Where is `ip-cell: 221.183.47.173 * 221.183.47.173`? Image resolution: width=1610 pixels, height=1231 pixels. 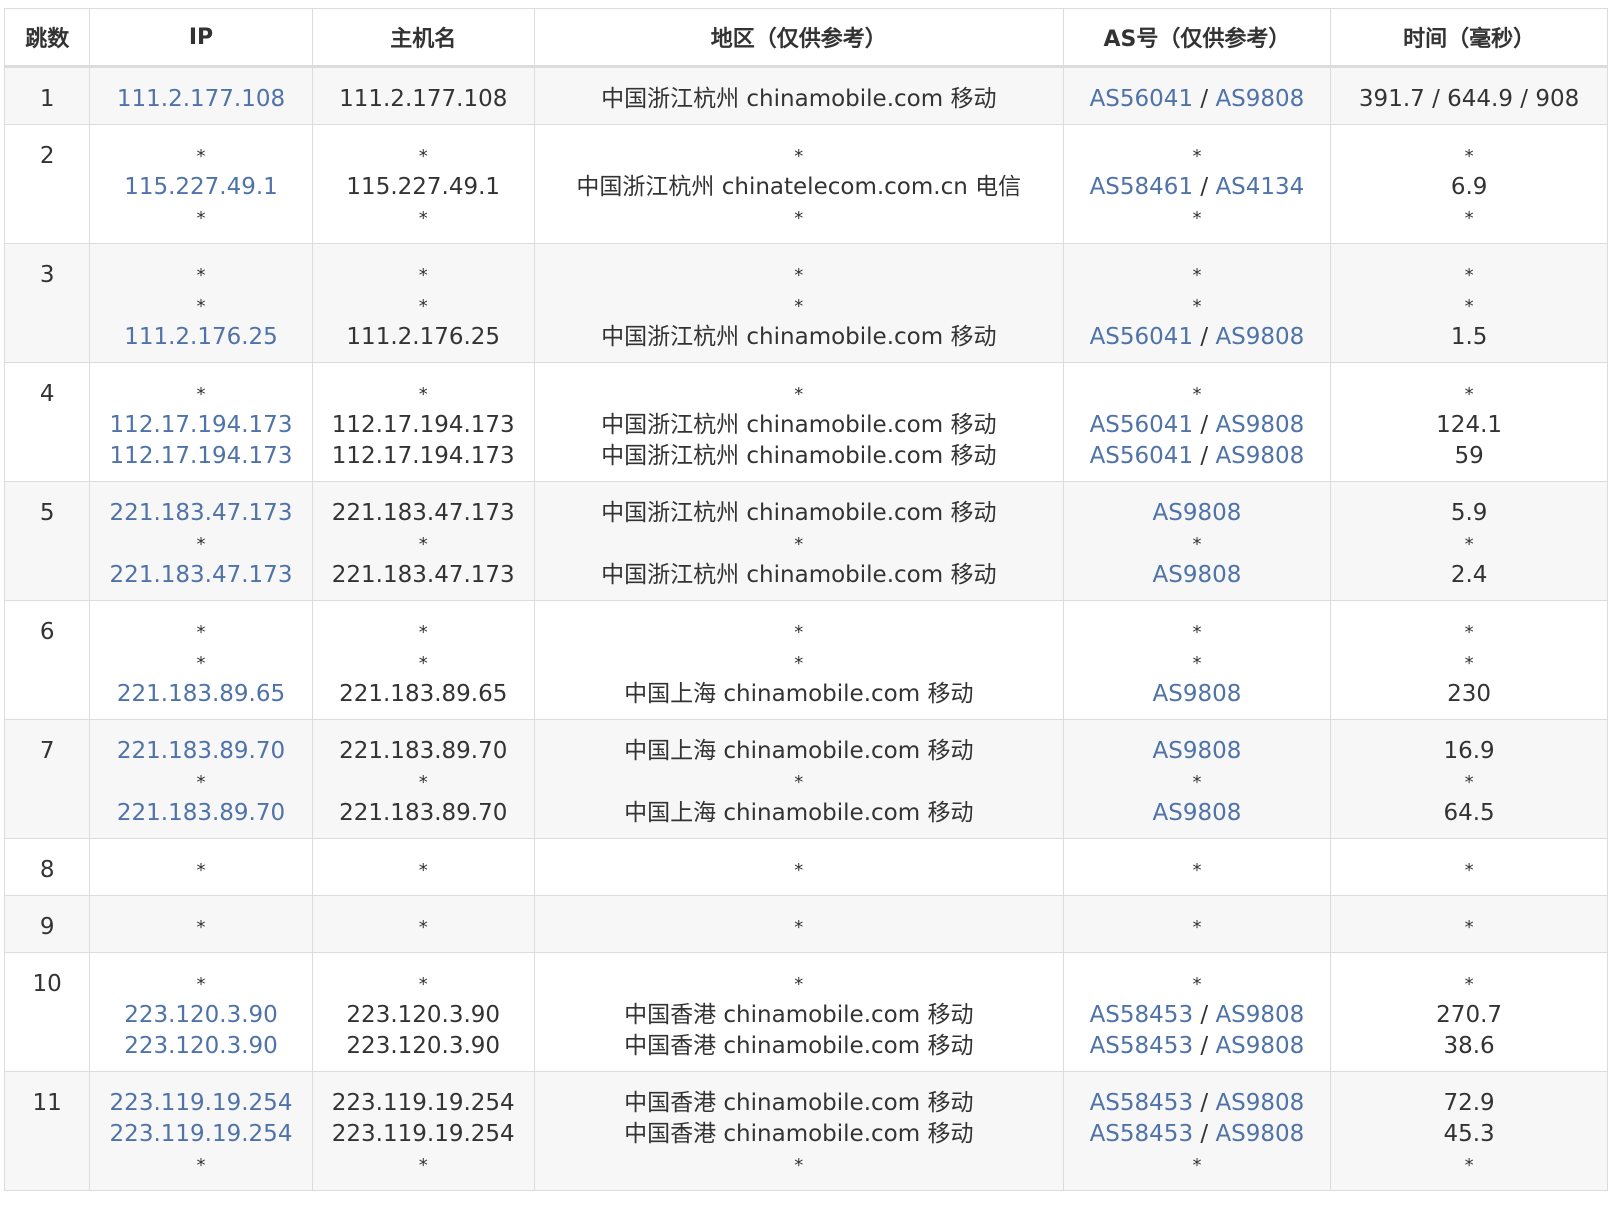 ip-cell: 221.183.47.173 * 221.183.47.173 is located at coordinates (201, 541).